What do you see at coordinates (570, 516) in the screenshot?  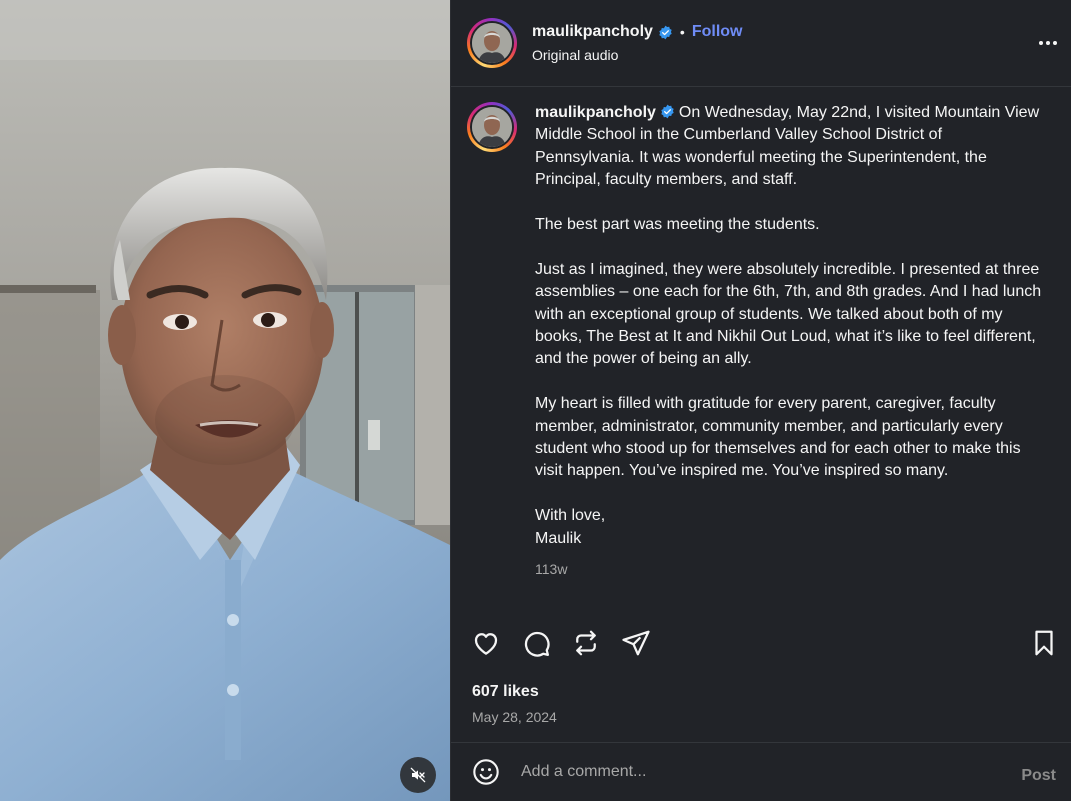 I see `caption-signoff: With love,` at bounding box center [570, 516].